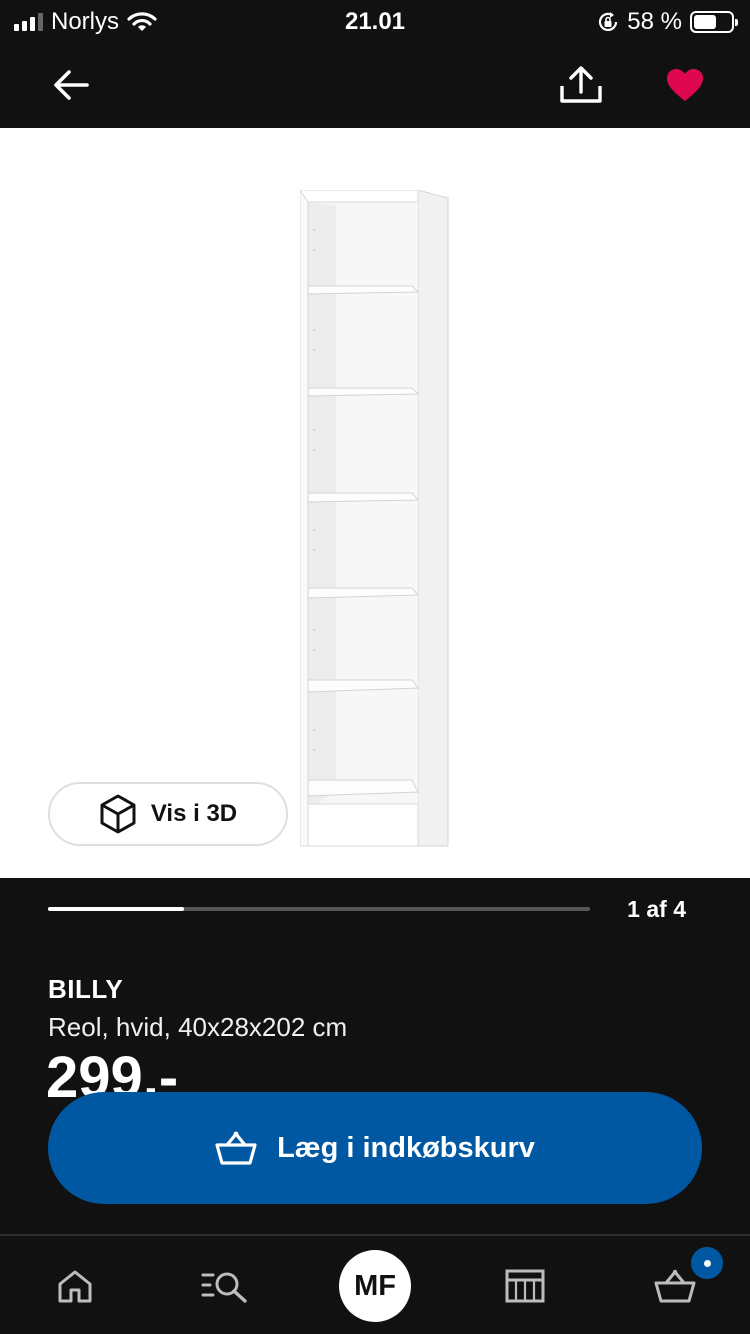 The image size is (750, 1334). I want to click on home-icon, so click(75, 1286).